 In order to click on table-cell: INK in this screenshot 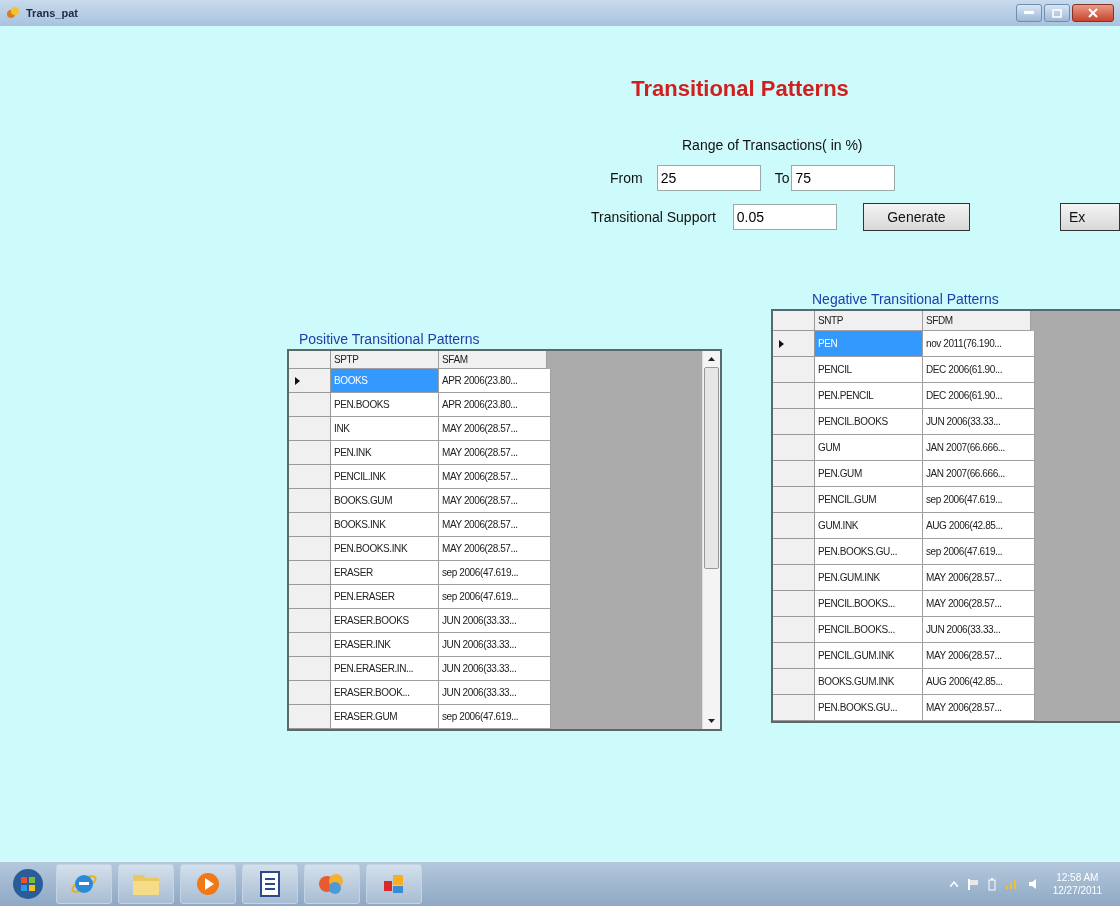, I will do `click(385, 429)`.